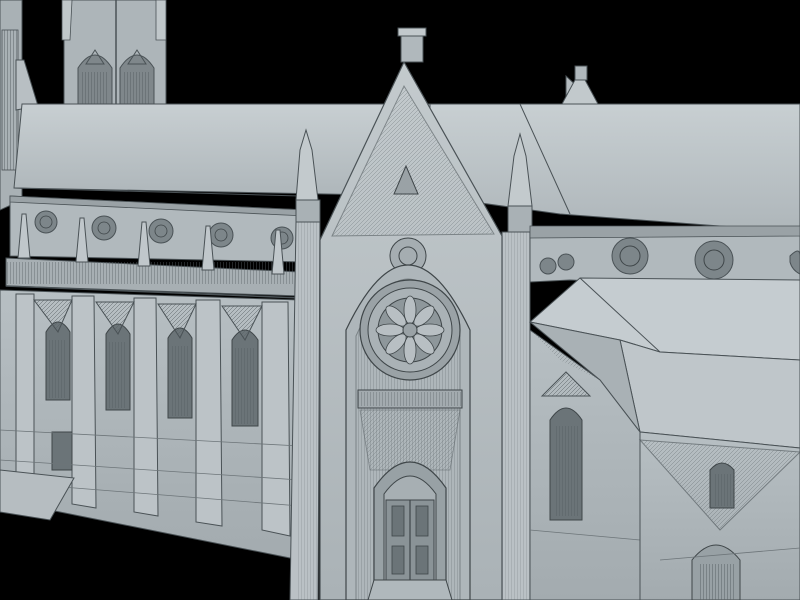 The image size is (800, 600). I want to click on rose-window, so click(410, 330).